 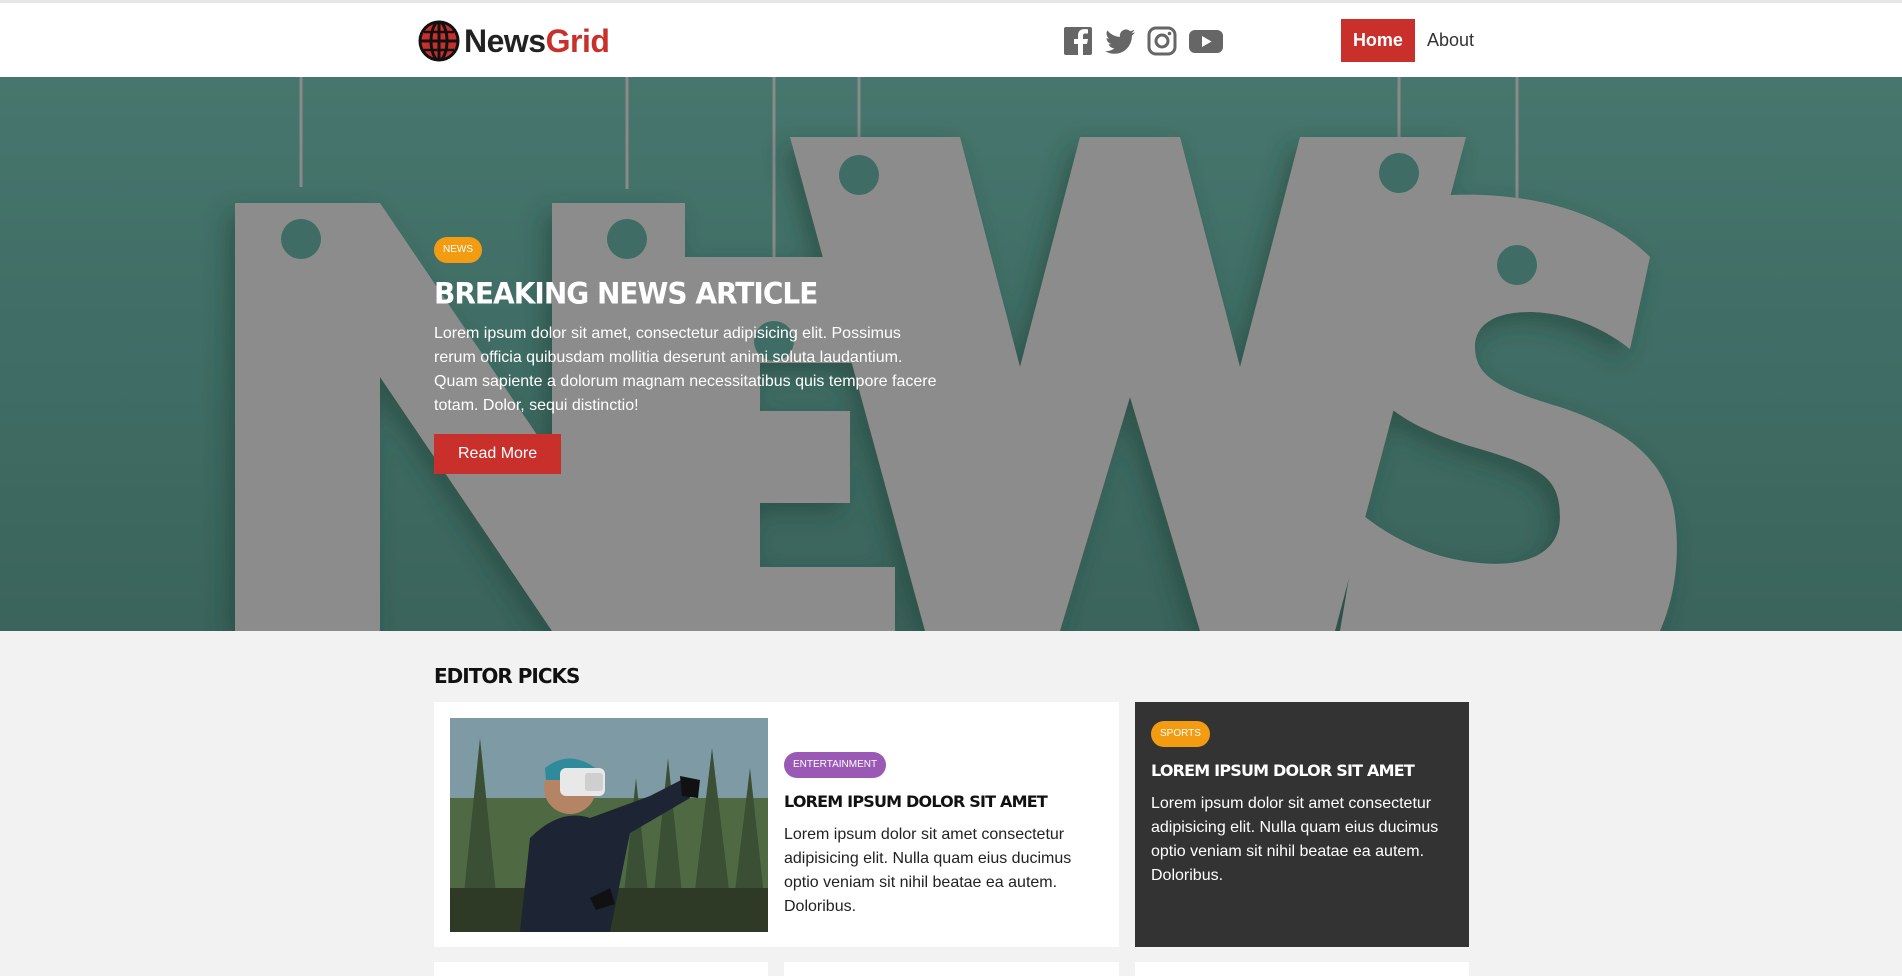 I want to click on site-logo-text: NewsGrid, so click(x=537, y=41).